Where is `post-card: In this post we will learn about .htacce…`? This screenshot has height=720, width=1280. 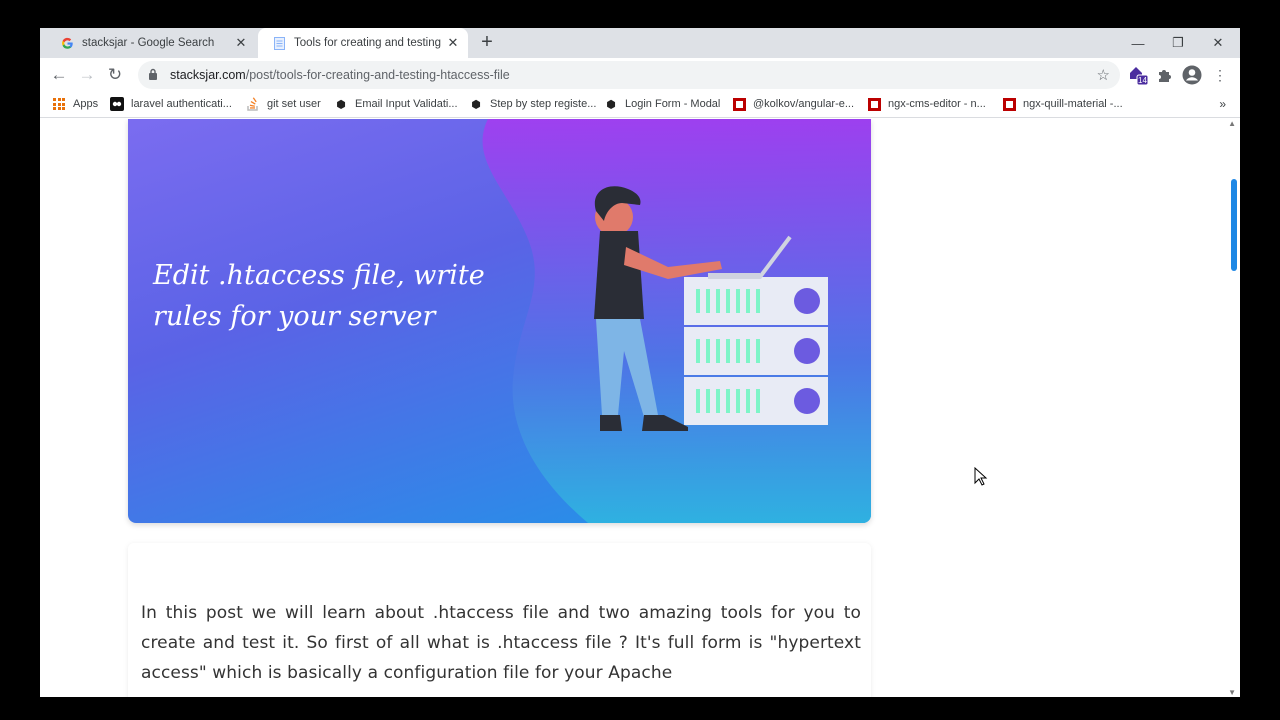
post-card: In this post we will learn about .htacce… is located at coordinates (499, 620).